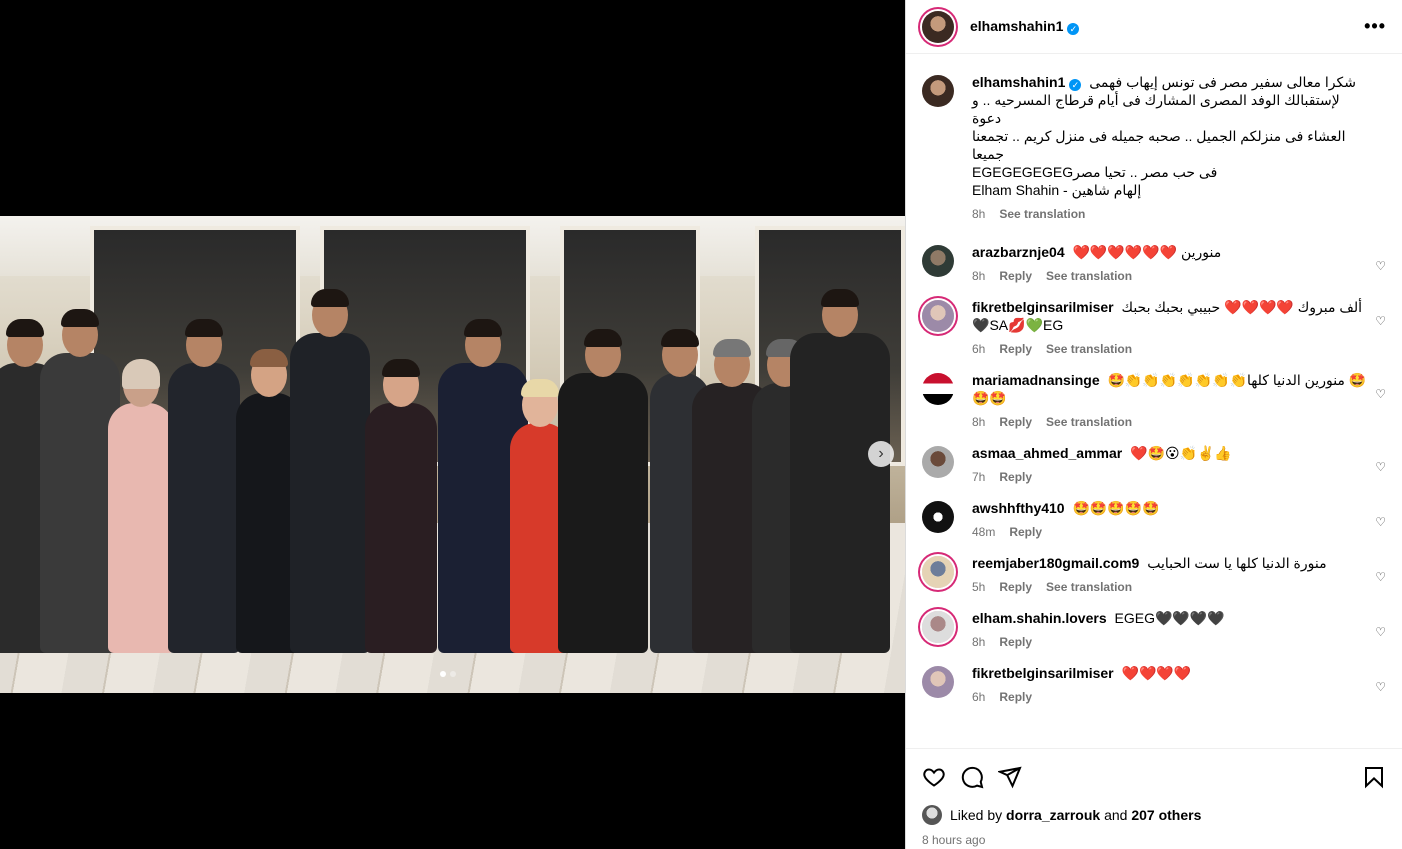  Describe the element at coordinates (1237, 563) in the screenshot. I see `comment-text: منورة الدنيا كلها يا ست الحبايب` at that location.